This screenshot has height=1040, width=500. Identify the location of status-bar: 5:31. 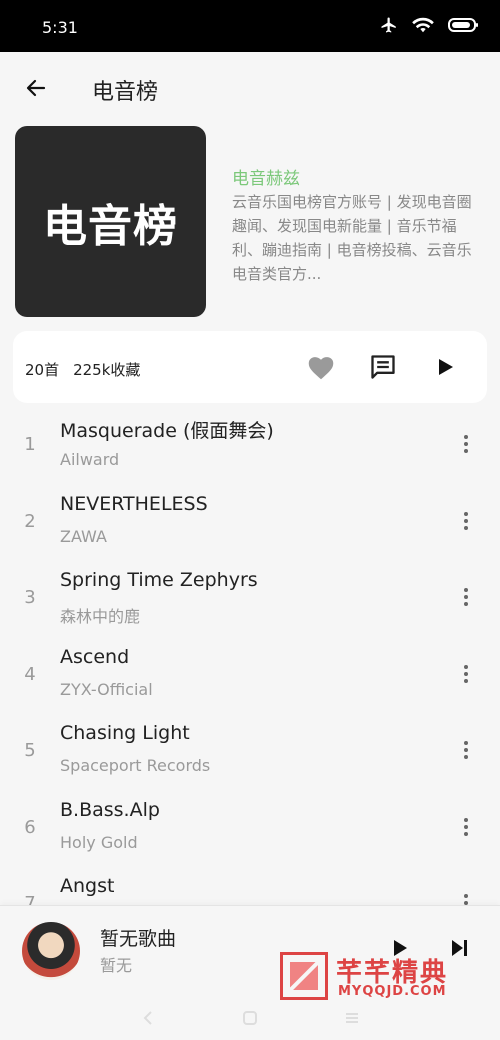
(250, 26).